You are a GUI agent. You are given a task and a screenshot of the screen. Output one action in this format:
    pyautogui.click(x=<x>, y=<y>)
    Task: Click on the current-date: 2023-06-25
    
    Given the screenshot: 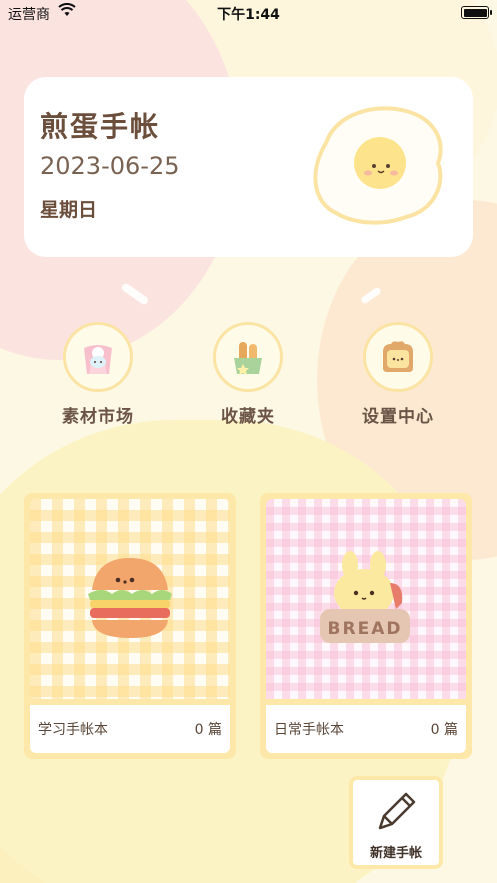 What is the action you would take?
    pyautogui.click(x=110, y=166)
    